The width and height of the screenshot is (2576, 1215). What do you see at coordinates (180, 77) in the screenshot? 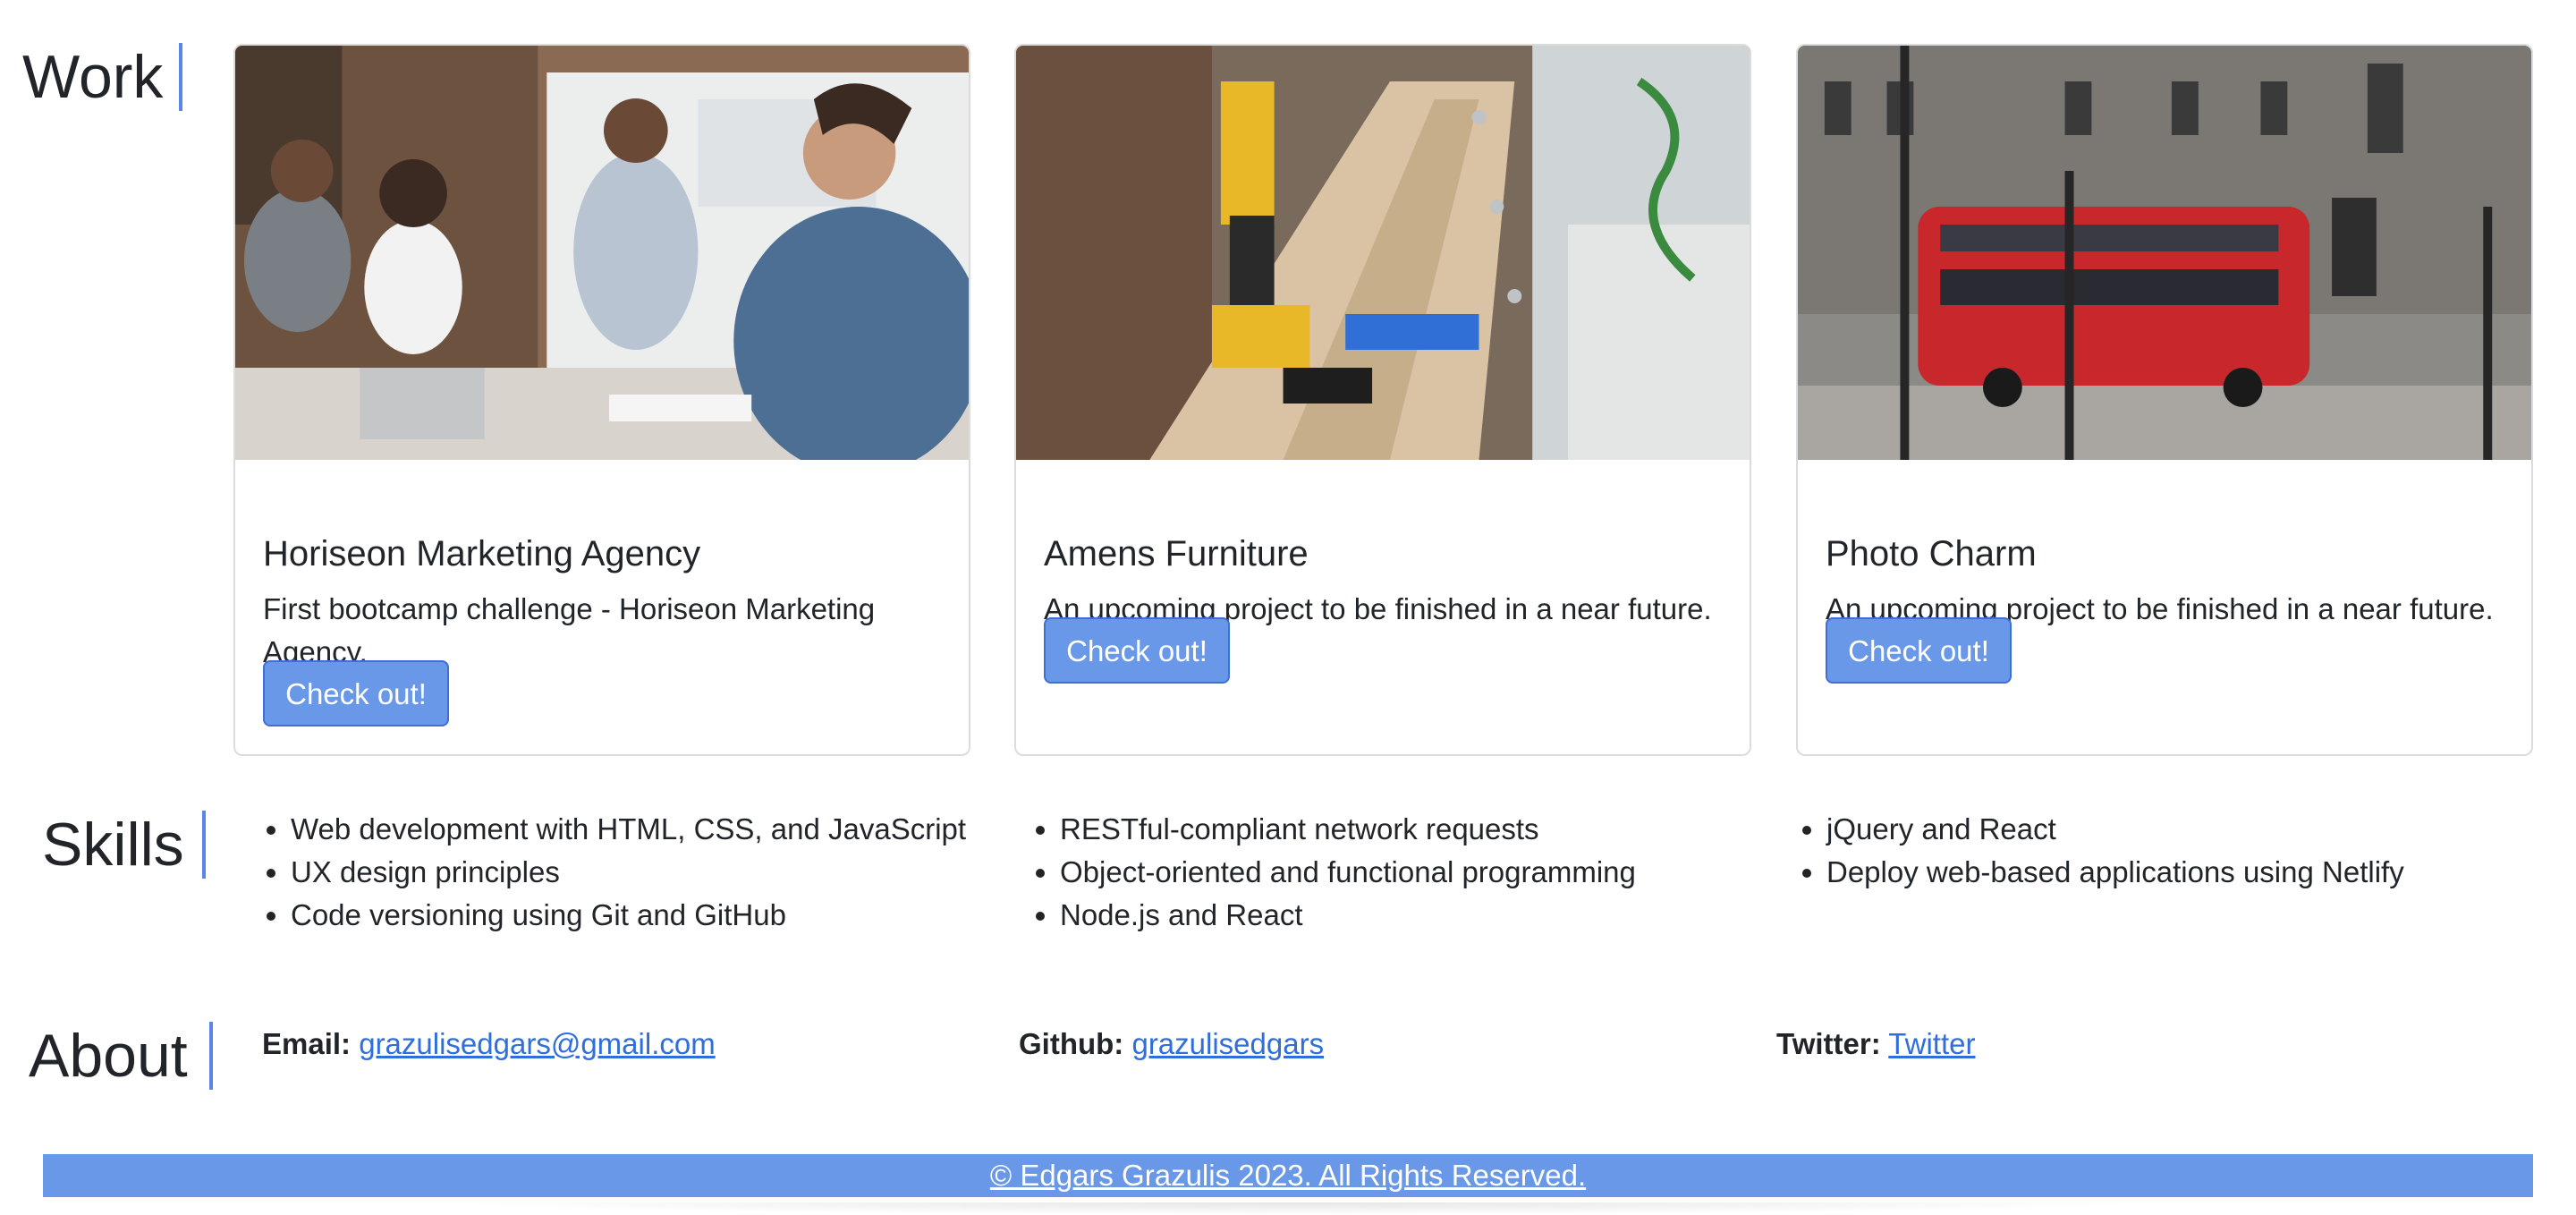
I see `work-title-divider` at bounding box center [180, 77].